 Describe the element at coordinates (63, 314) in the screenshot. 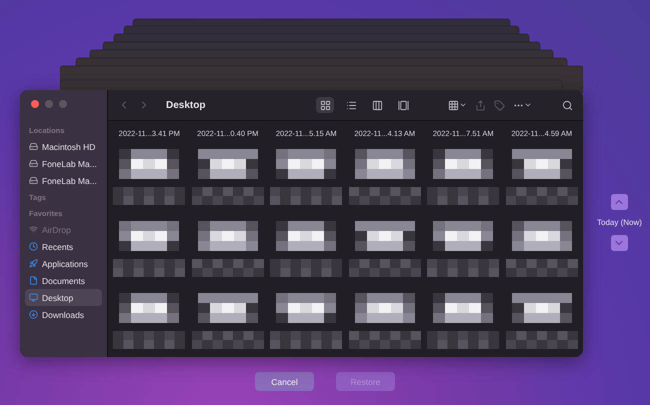

I see `sidebar-item: Downloads` at that location.